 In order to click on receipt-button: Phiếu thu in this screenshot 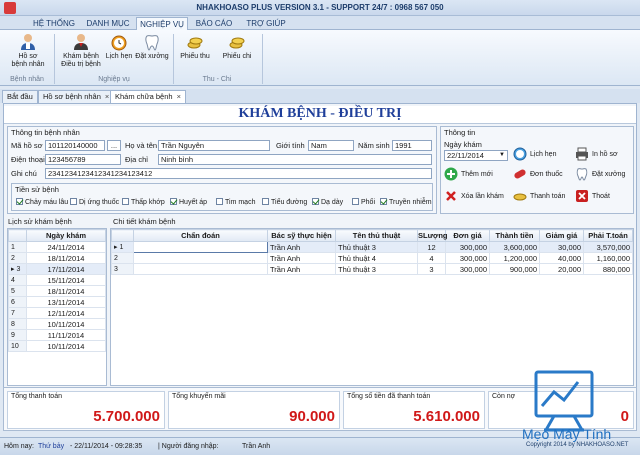, I will do `click(195, 47)`.